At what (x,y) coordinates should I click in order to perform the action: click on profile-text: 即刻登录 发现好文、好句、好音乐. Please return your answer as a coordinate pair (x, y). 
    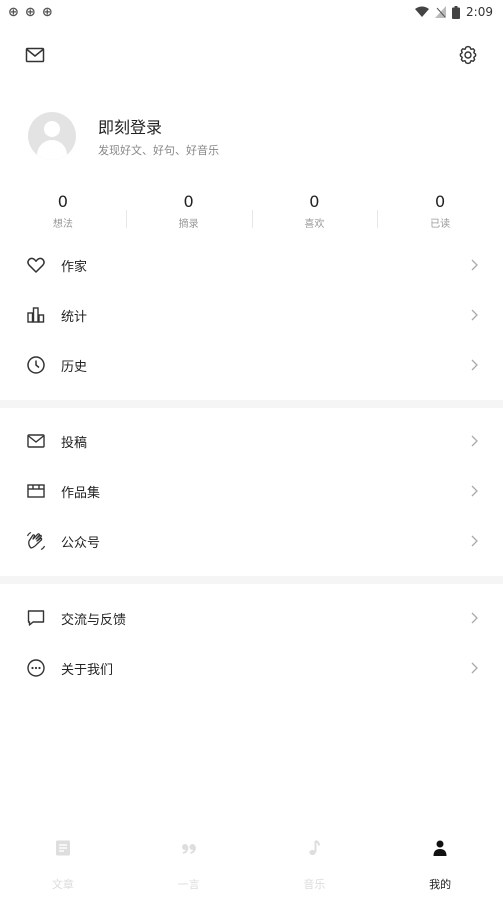
    Looking at the image, I should click on (158, 136).